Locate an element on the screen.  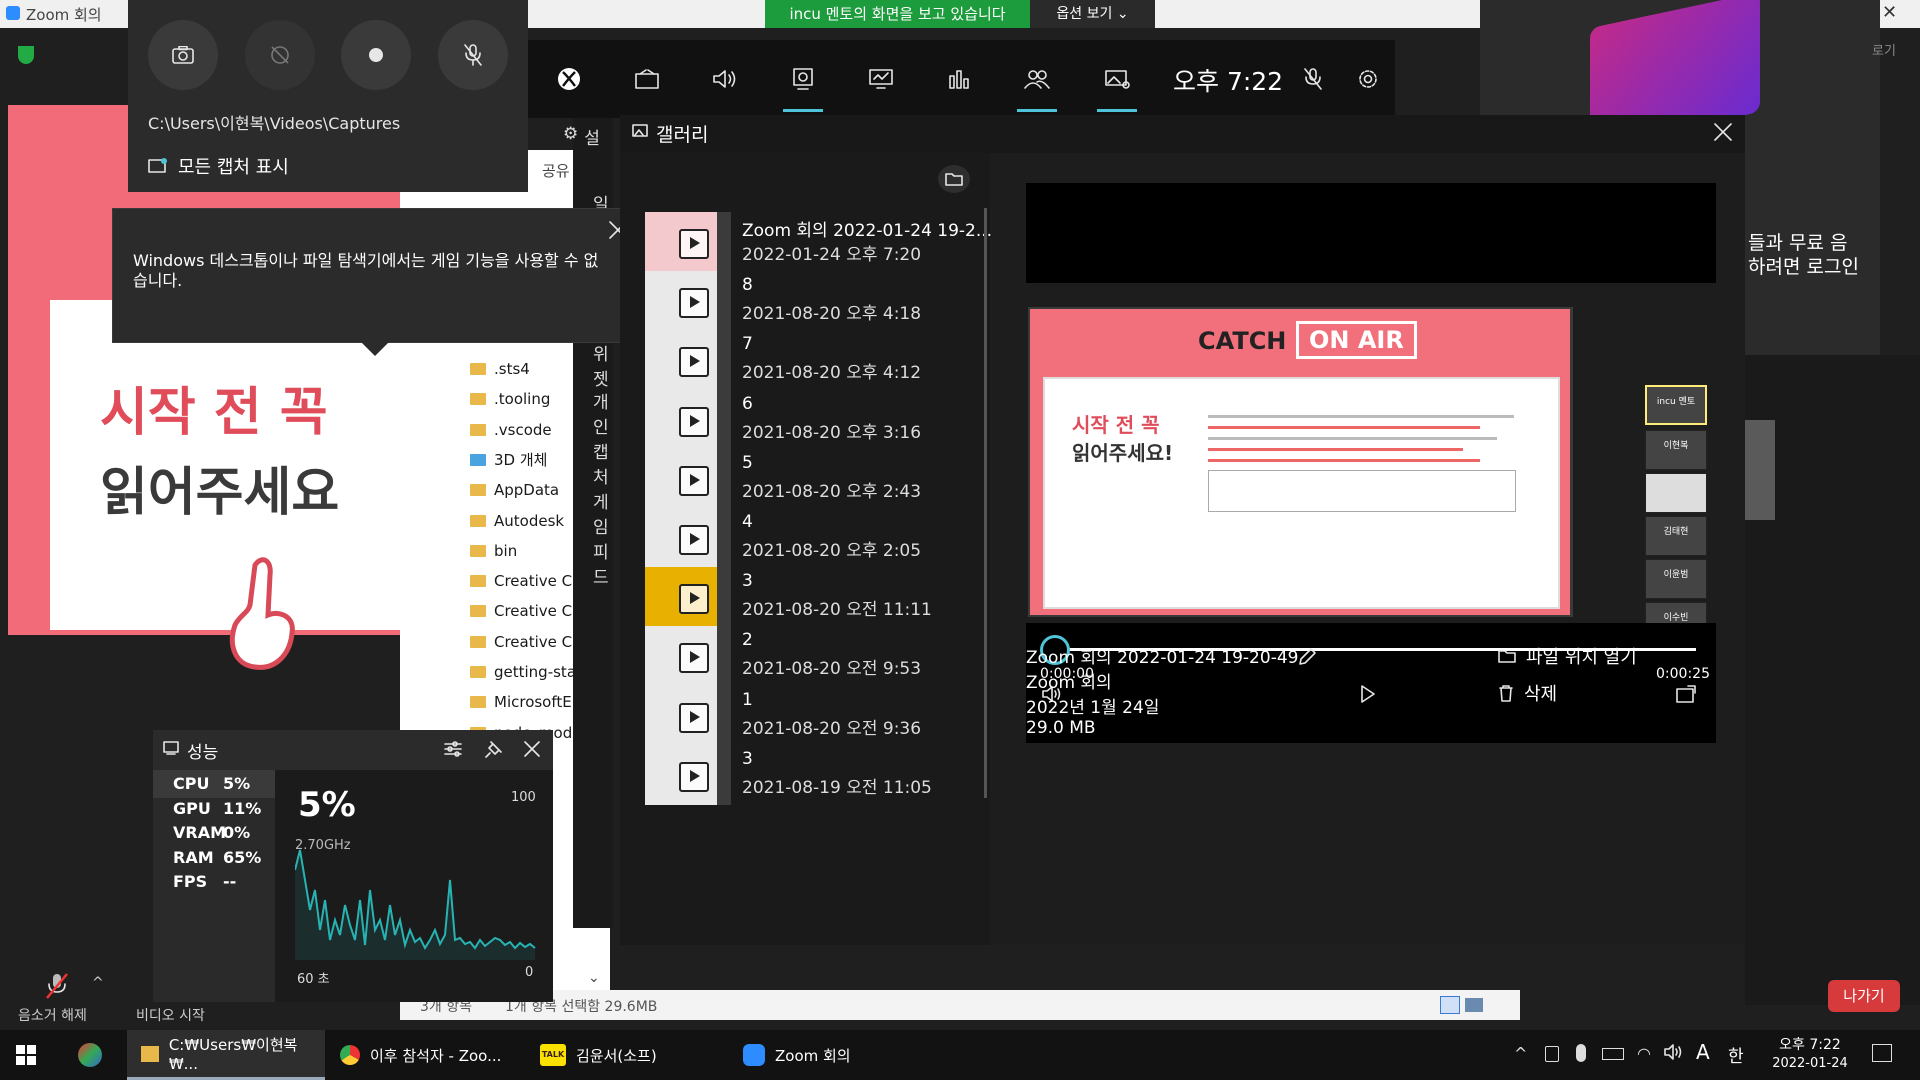
folder-item: getting-sta is located at coordinates (523, 672).